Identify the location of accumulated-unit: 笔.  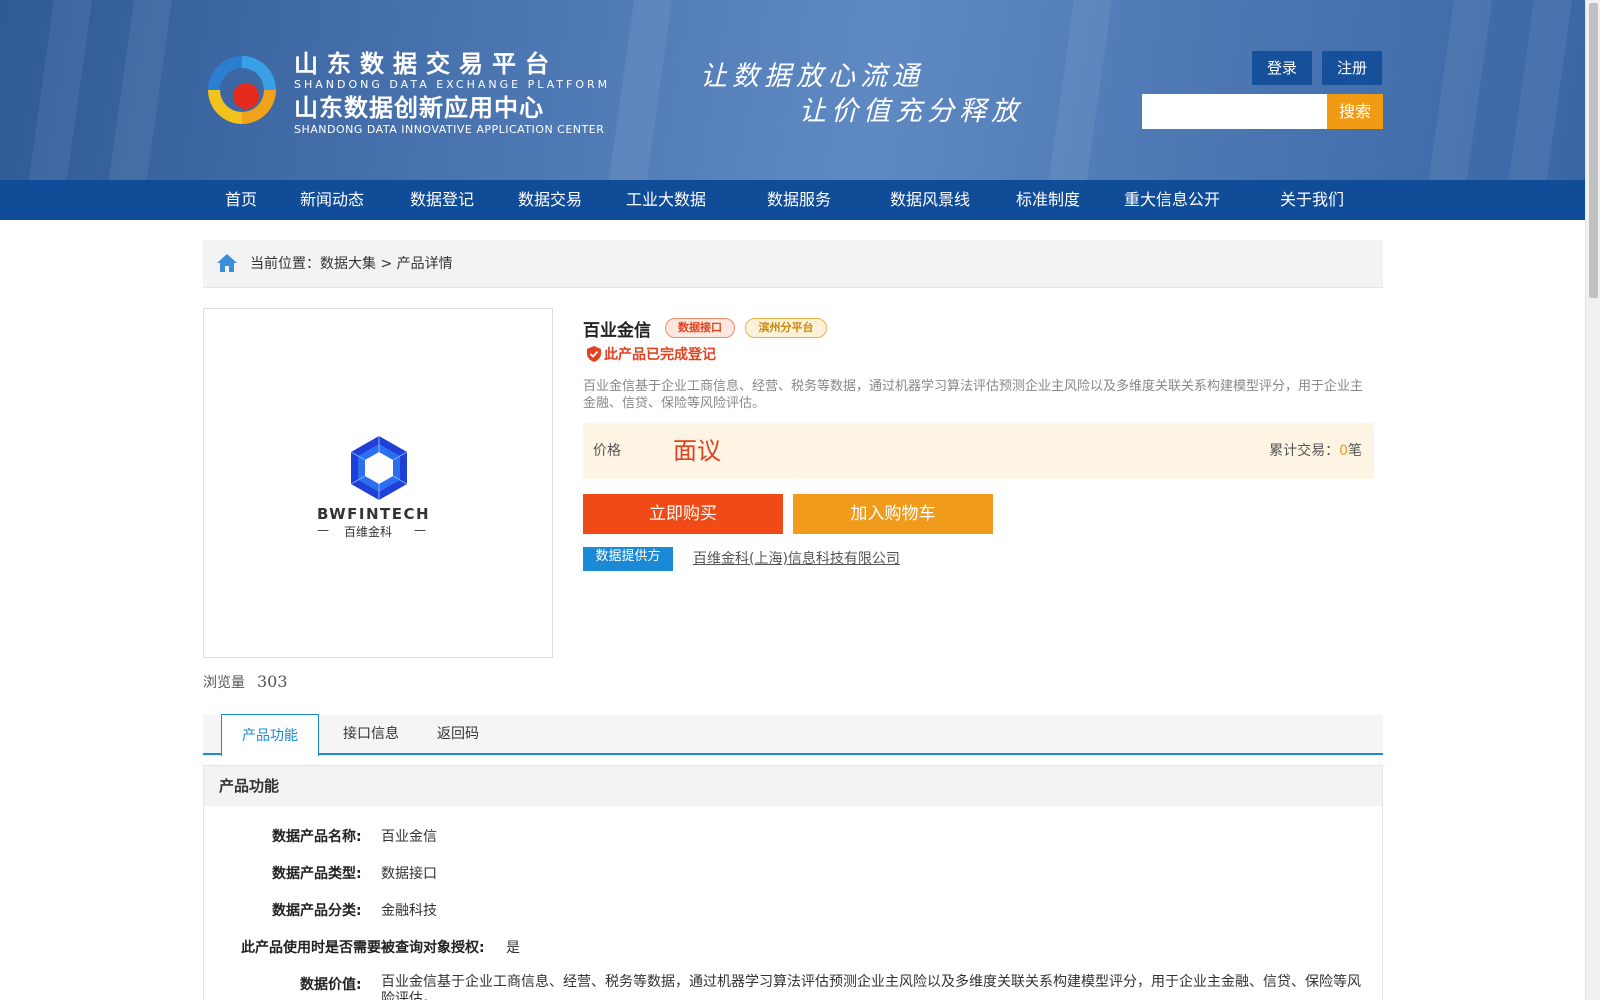
(1355, 451).